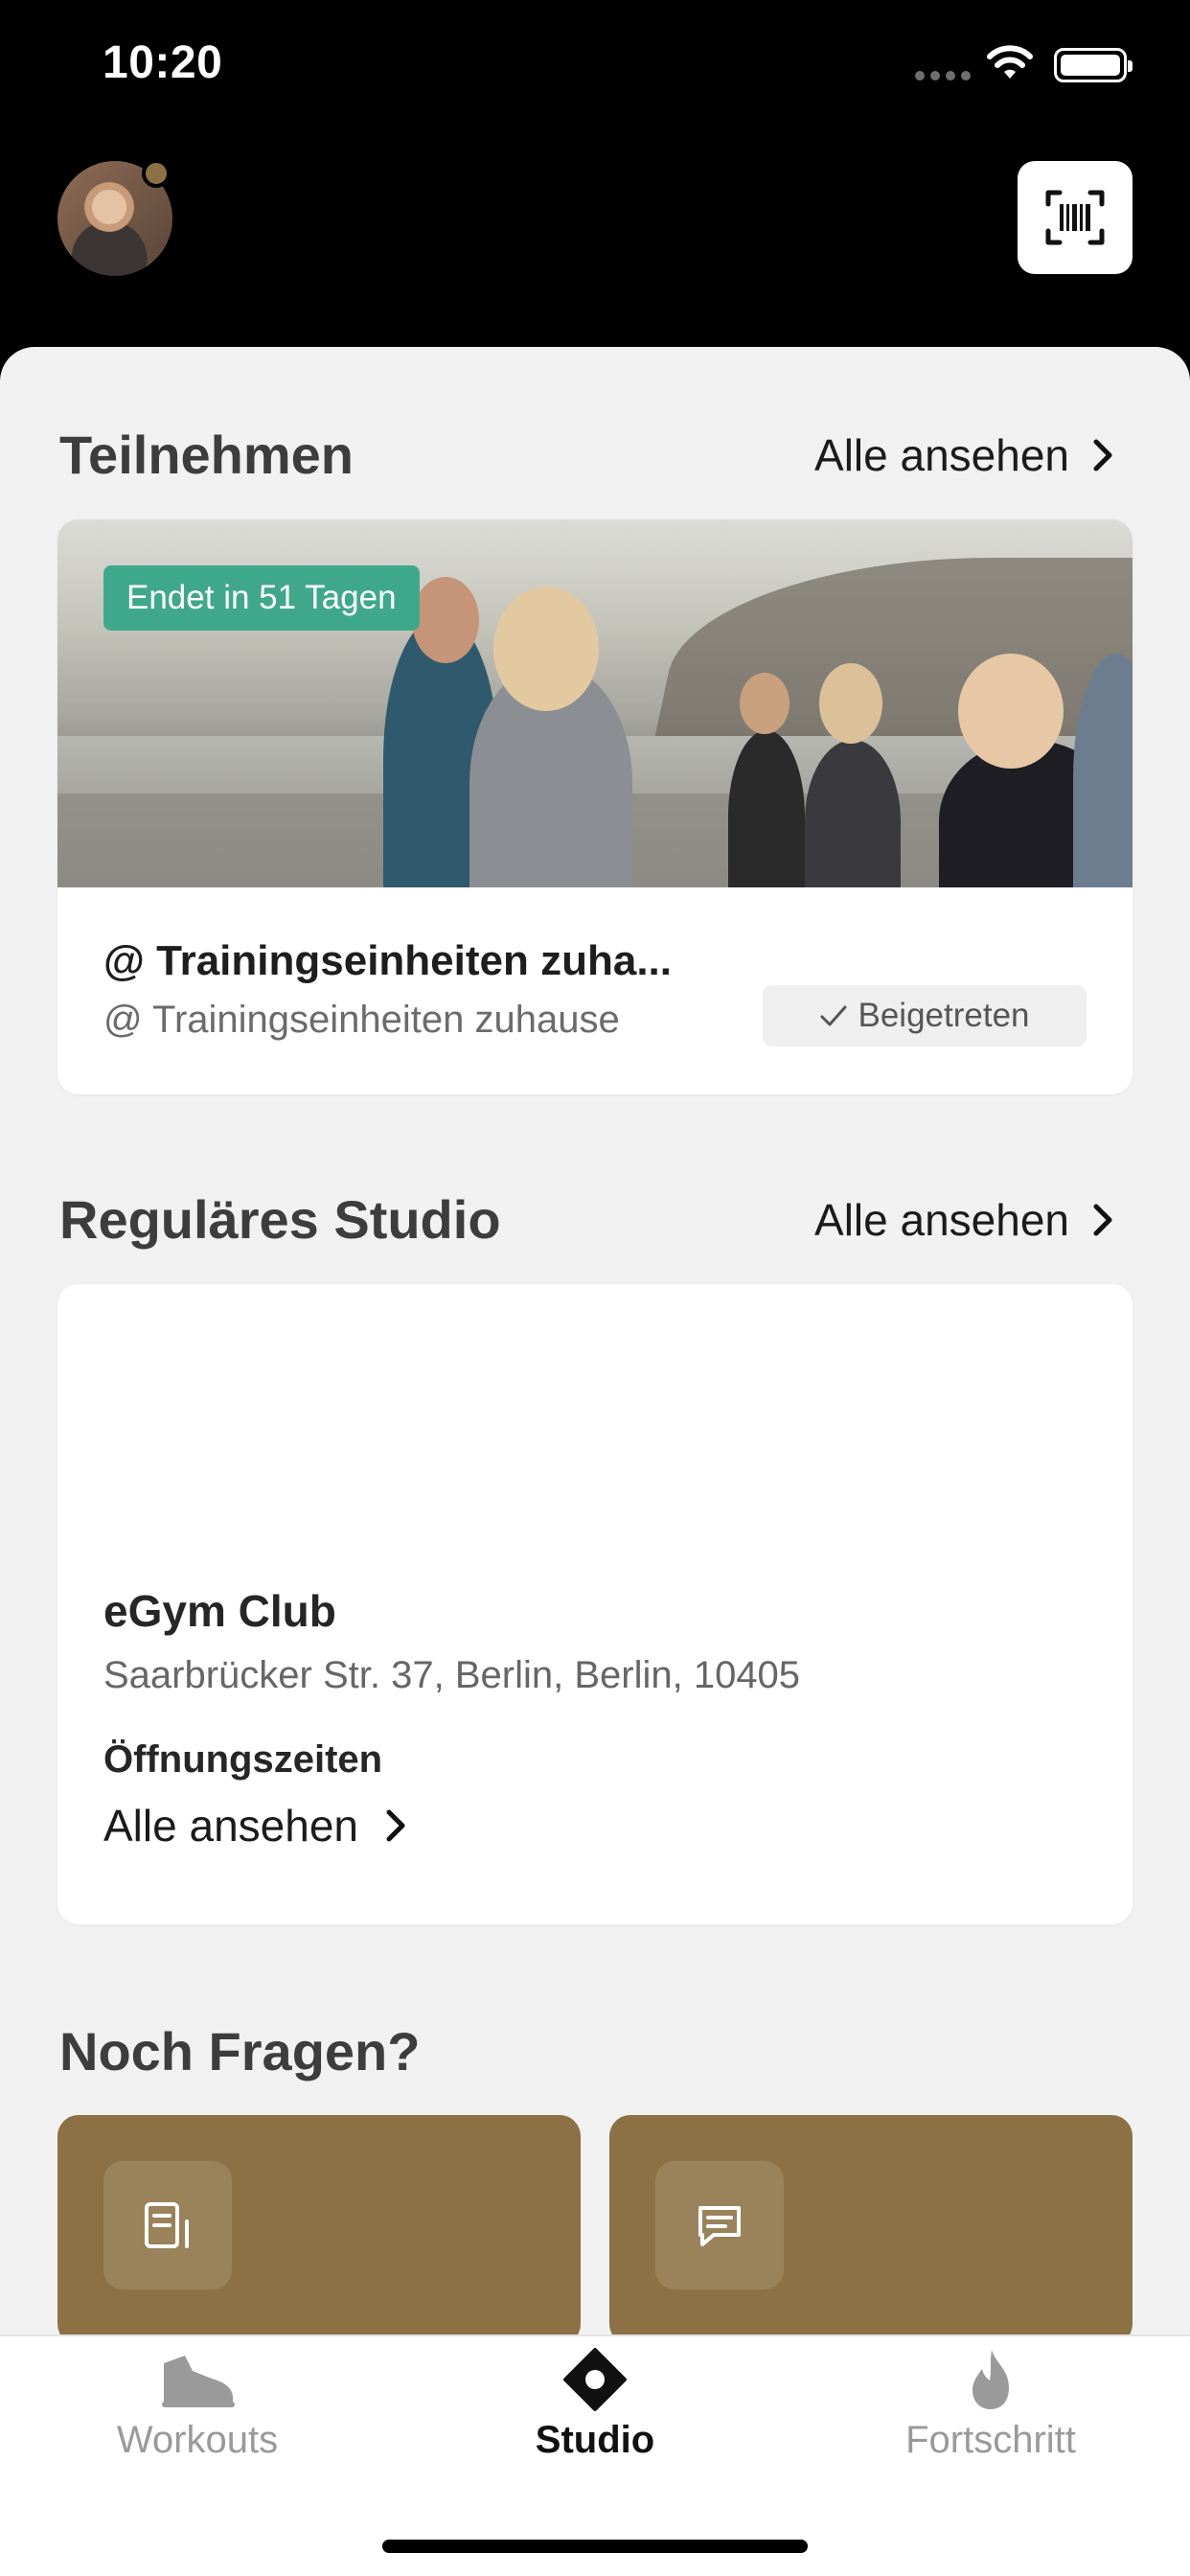  I want to click on tab-progress: Fortschritt, so click(990, 2404).